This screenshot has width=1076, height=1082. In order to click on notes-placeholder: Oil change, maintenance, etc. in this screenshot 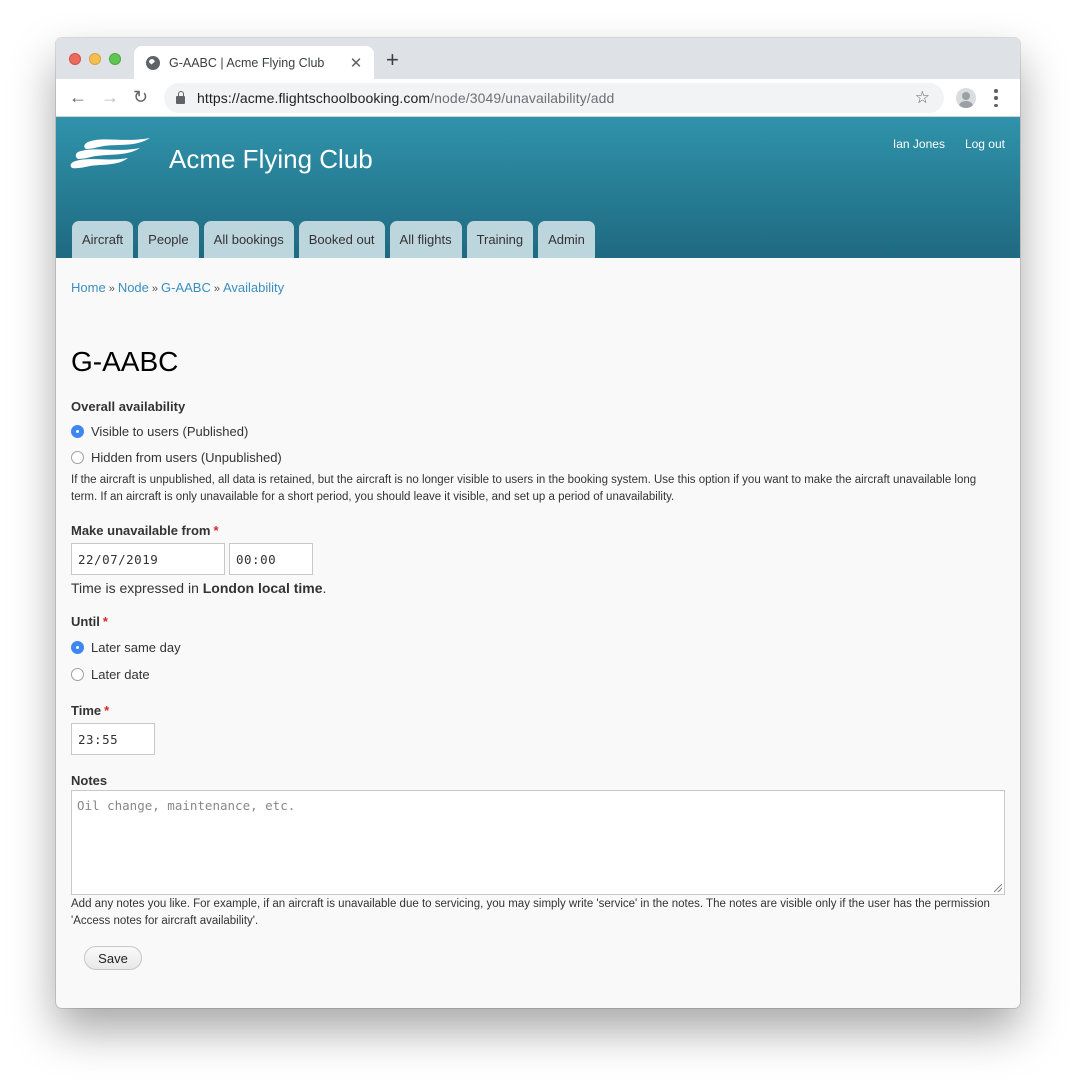, I will do `click(186, 805)`.